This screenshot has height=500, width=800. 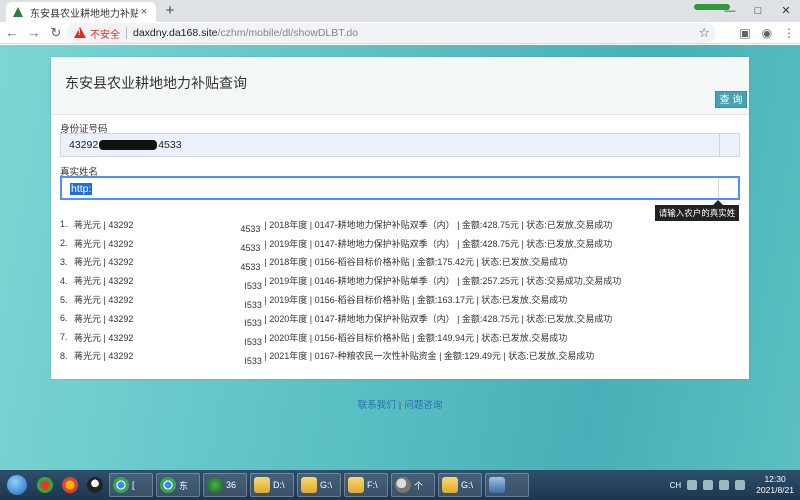 What do you see at coordinates (18, 12) in the screenshot?
I see `site-favicon-icon` at bounding box center [18, 12].